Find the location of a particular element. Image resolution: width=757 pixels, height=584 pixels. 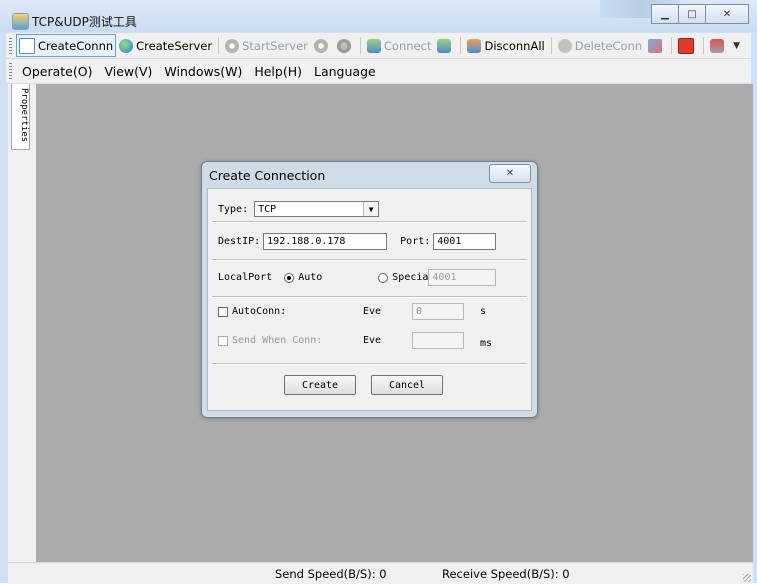

autoconn-row: AutoConn: Eve 0 s is located at coordinates (352, 311).